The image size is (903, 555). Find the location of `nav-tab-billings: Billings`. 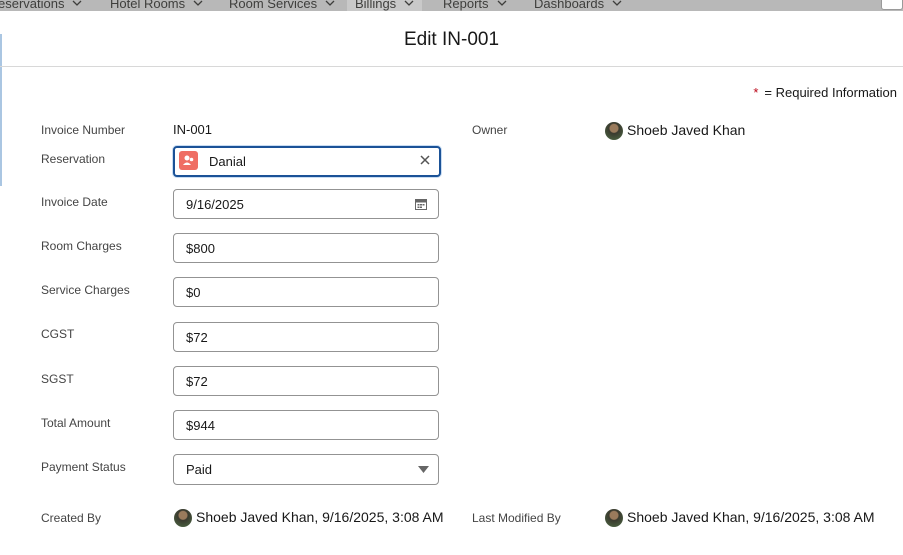

nav-tab-billings: Billings is located at coordinates (385, 5).